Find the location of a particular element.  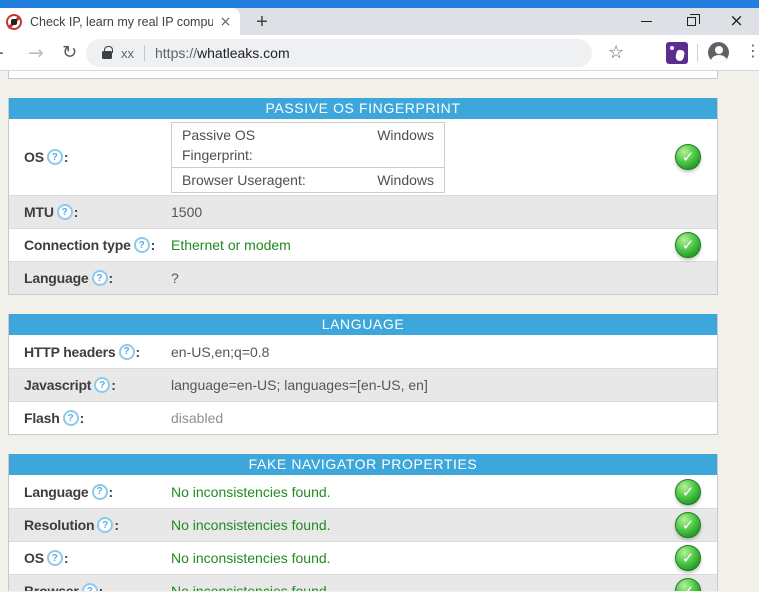

address-separator is located at coordinates (144, 53).